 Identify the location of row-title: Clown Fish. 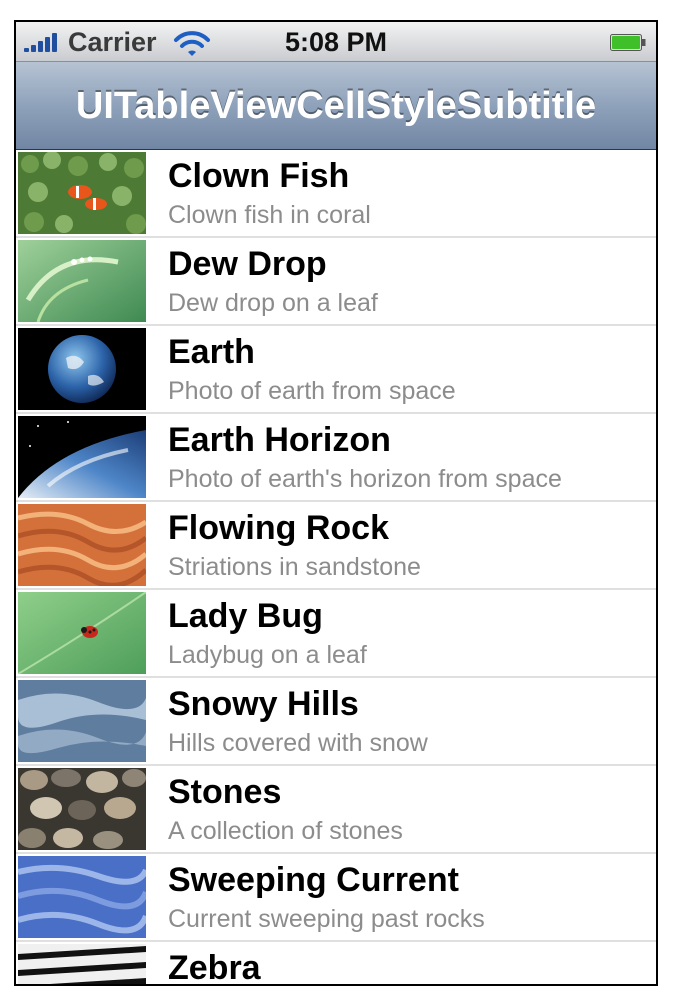
(259, 176).